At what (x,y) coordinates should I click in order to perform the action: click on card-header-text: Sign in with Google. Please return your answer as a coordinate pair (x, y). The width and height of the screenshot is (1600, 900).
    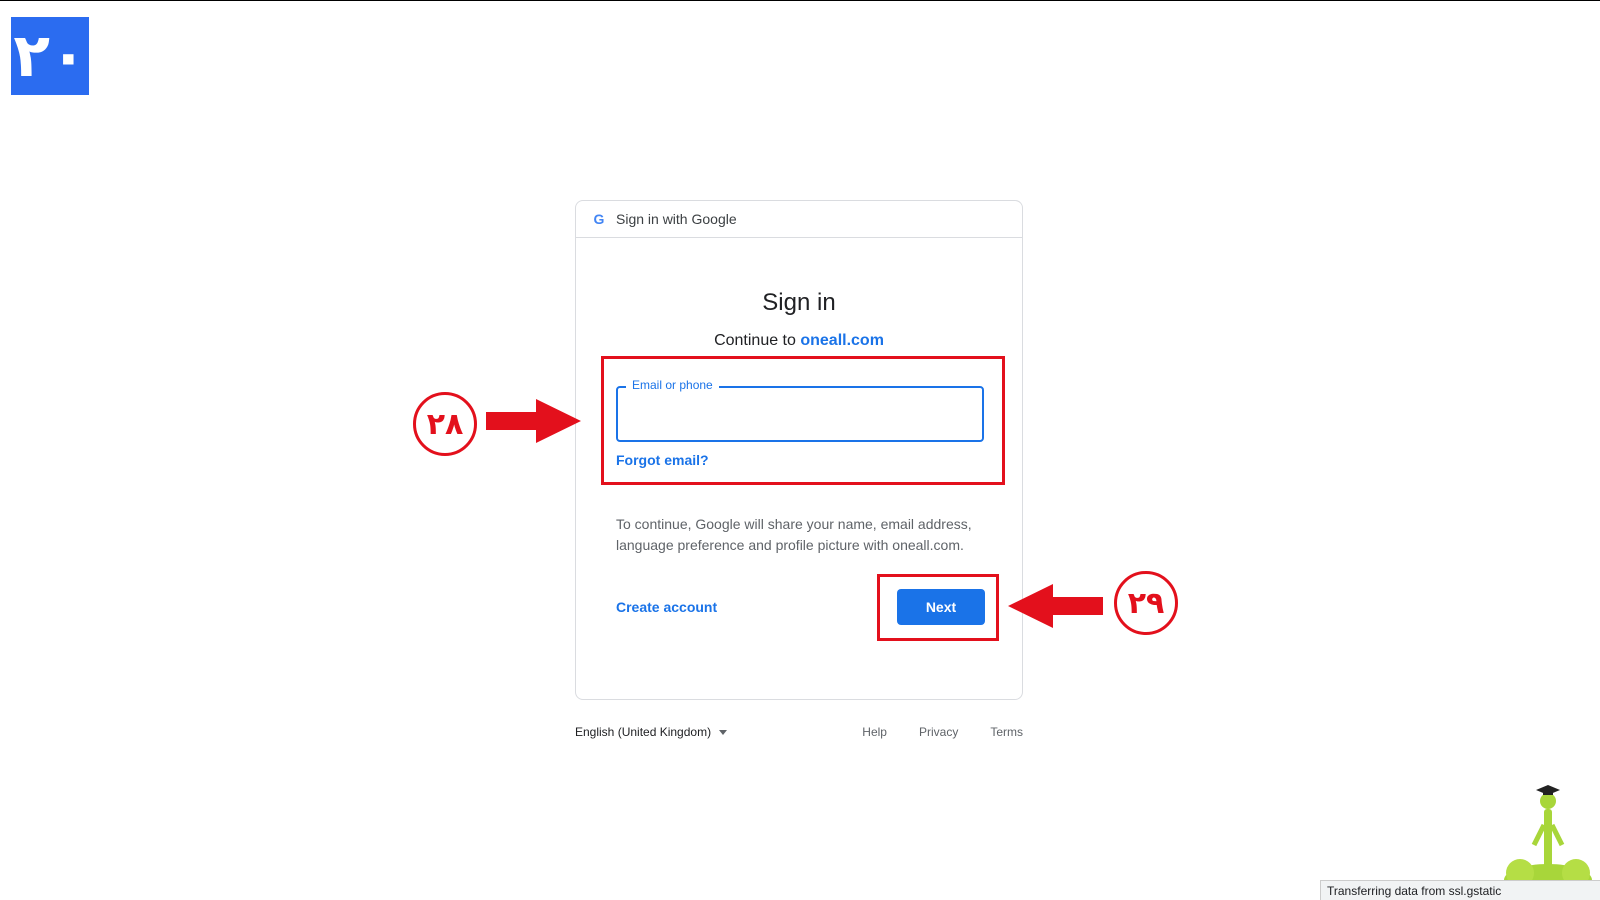
    Looking at the image, I should click on (676, 219).